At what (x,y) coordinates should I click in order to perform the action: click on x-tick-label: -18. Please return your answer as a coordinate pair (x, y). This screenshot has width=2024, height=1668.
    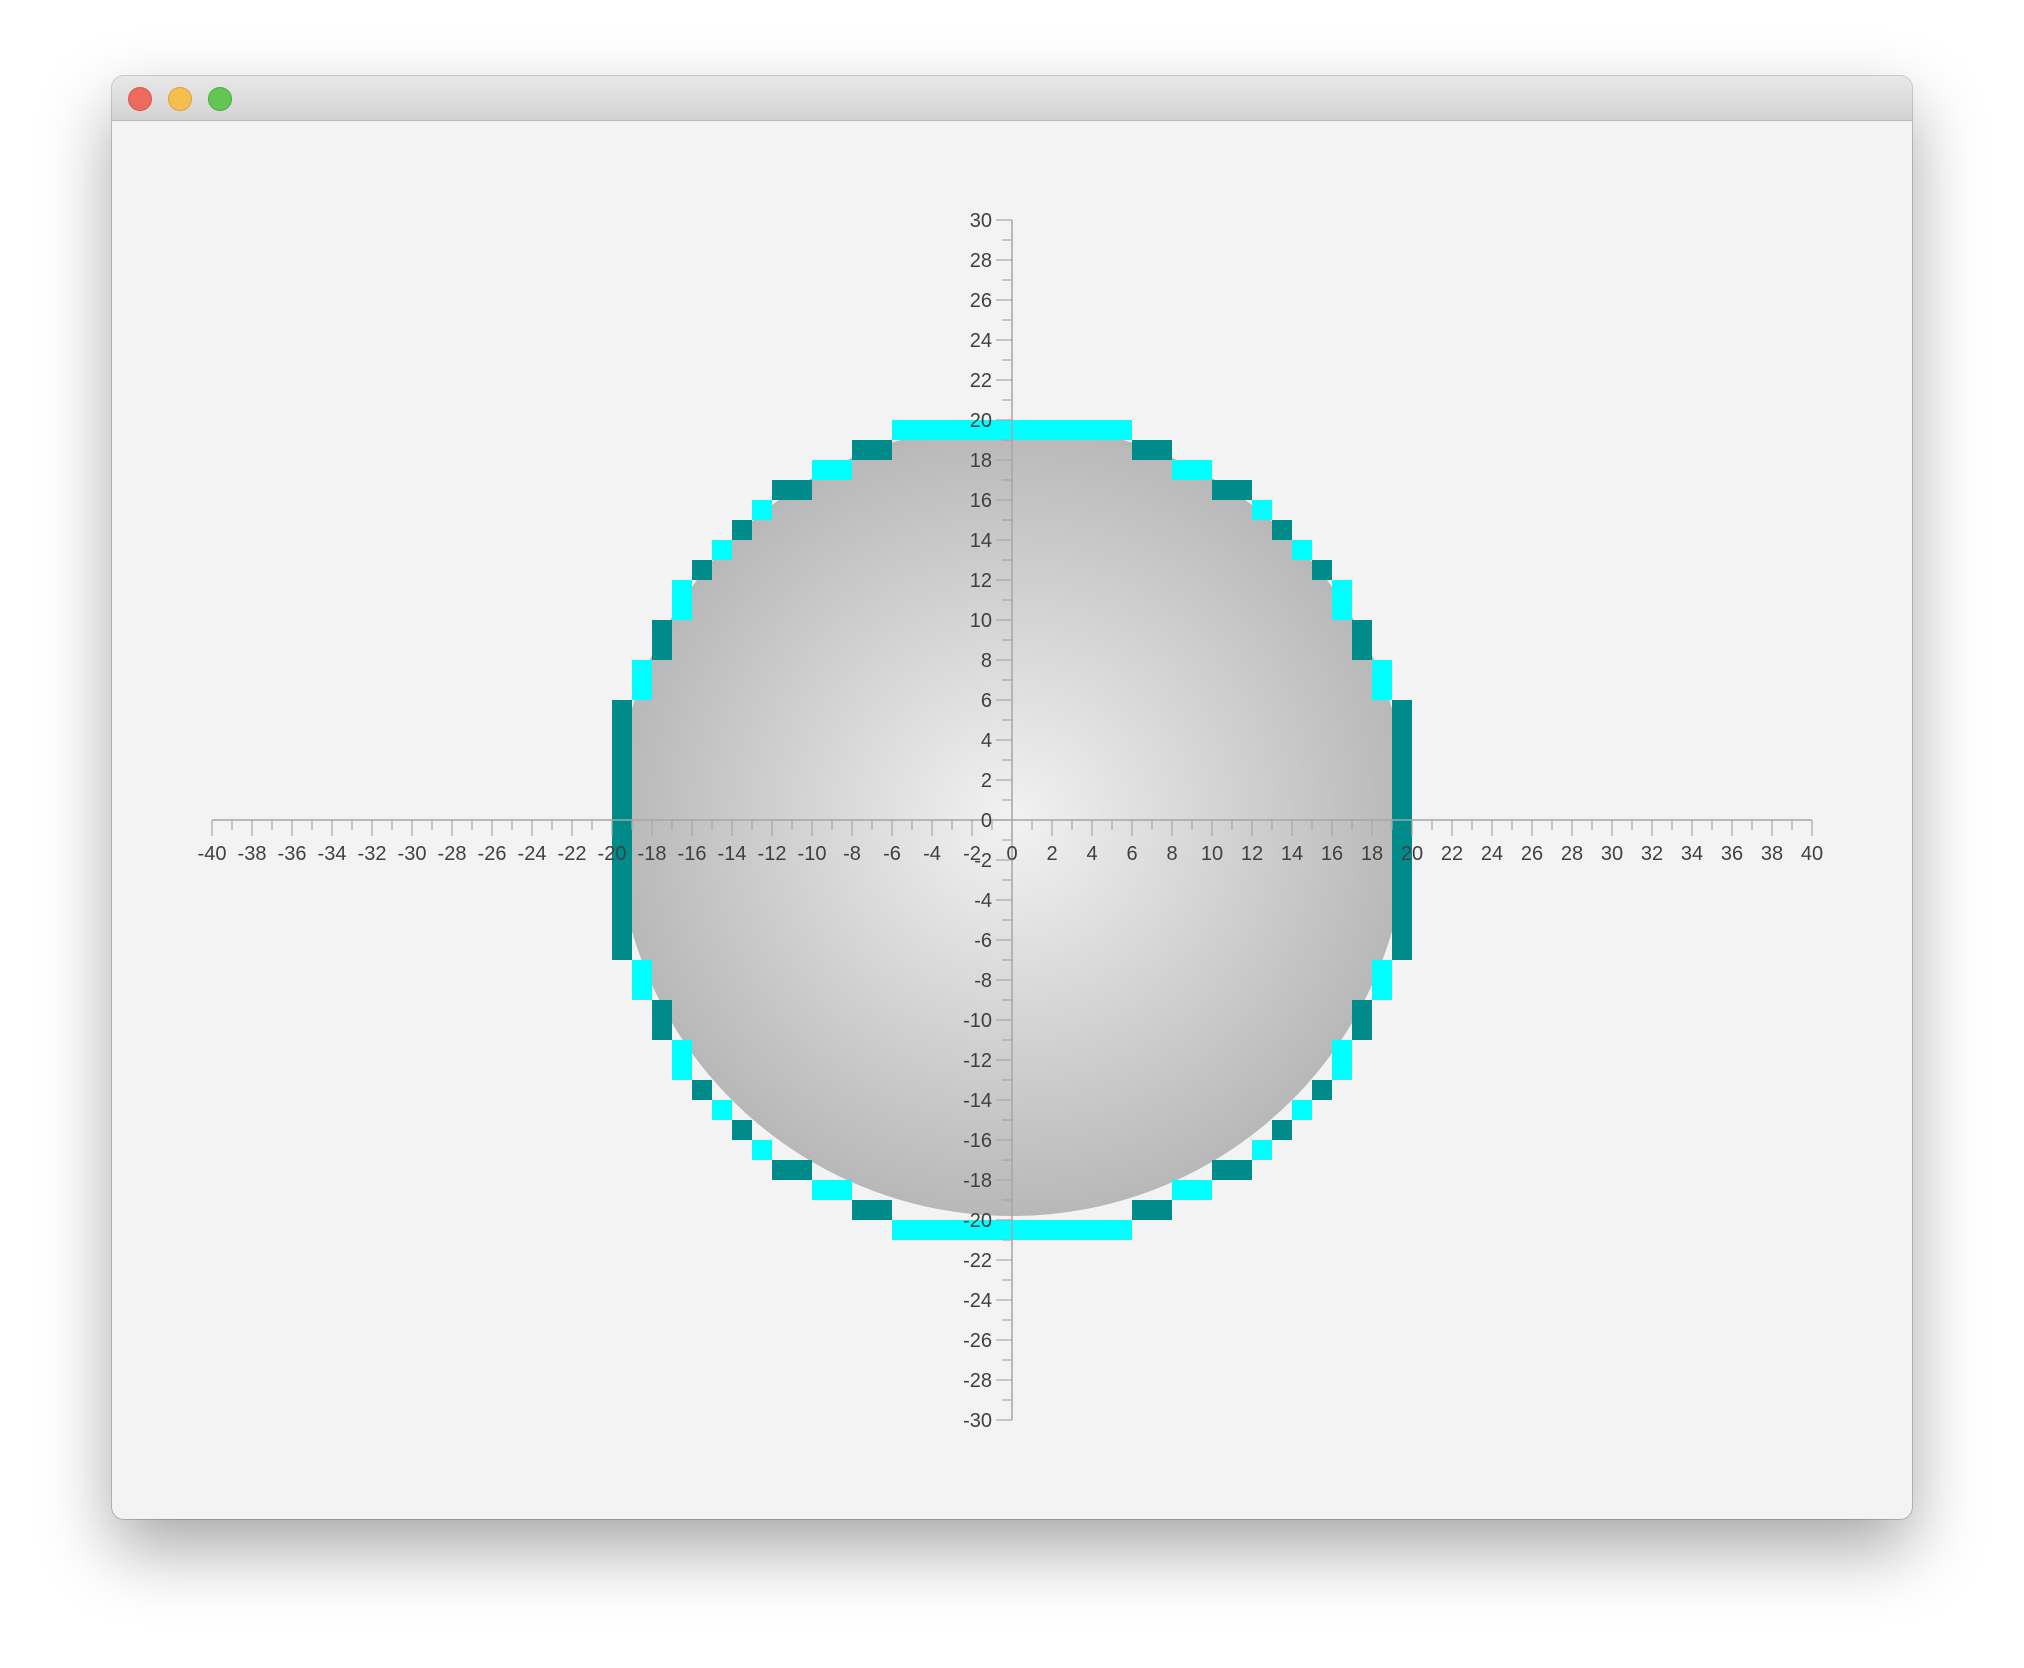
    Looking at the image, I should click on (652, 854).